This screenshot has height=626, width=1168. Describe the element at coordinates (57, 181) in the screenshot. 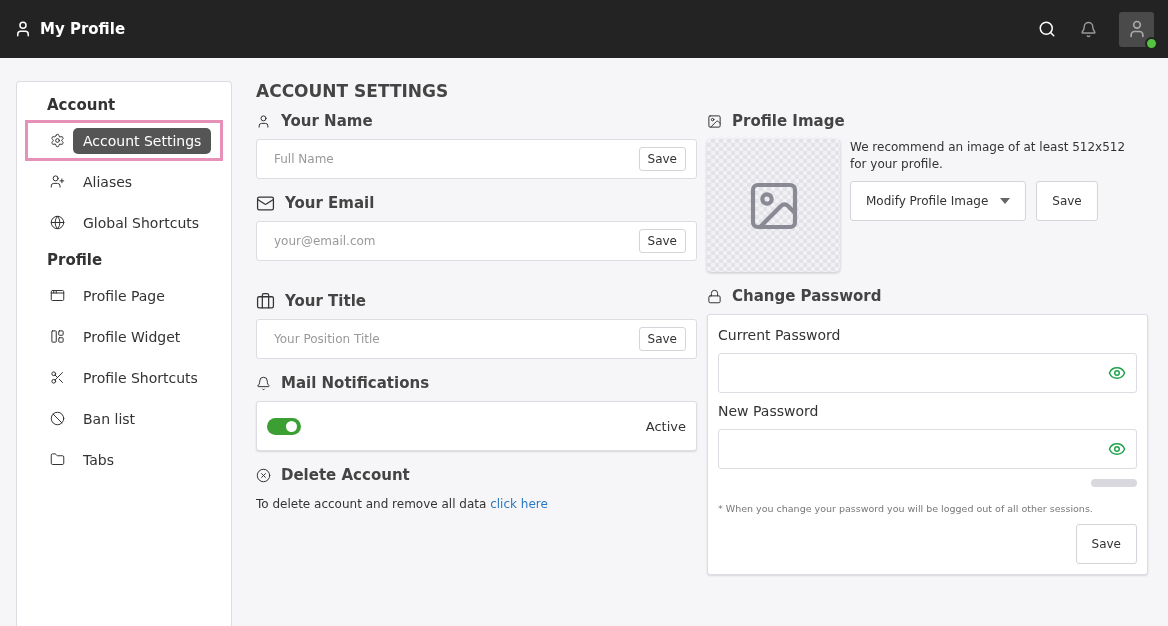

I see `user-plus-icon` at that location.